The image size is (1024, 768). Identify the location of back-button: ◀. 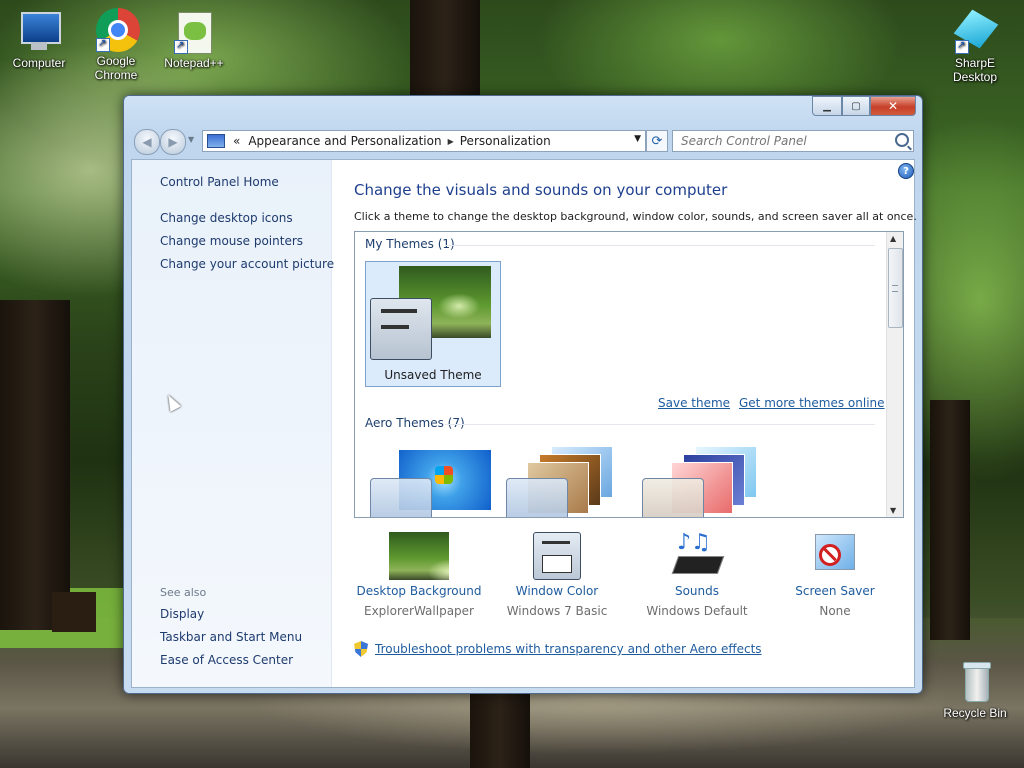
(147, 142).